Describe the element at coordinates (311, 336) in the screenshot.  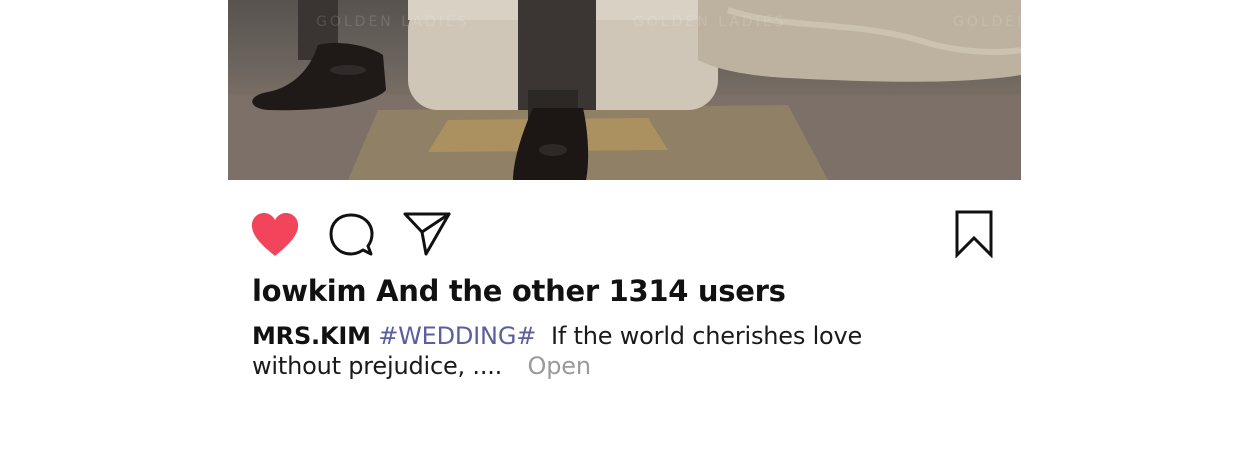
I see `caption-username: MRS.KIM` at that location.